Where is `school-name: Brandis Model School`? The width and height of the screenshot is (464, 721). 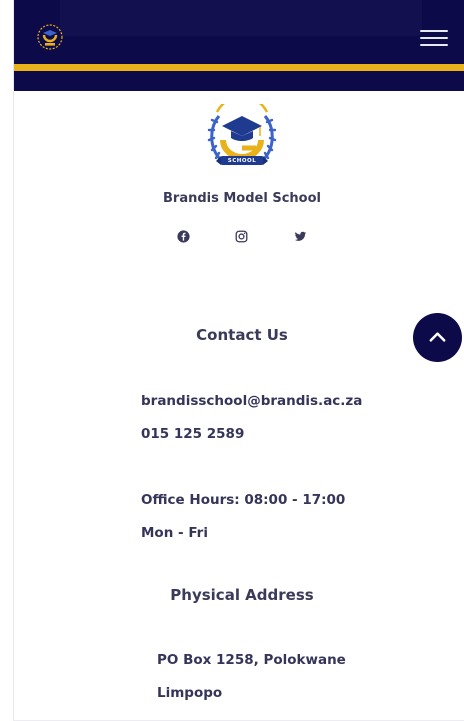 school-name: Brandis Model School is located at coordinates (242, 198).